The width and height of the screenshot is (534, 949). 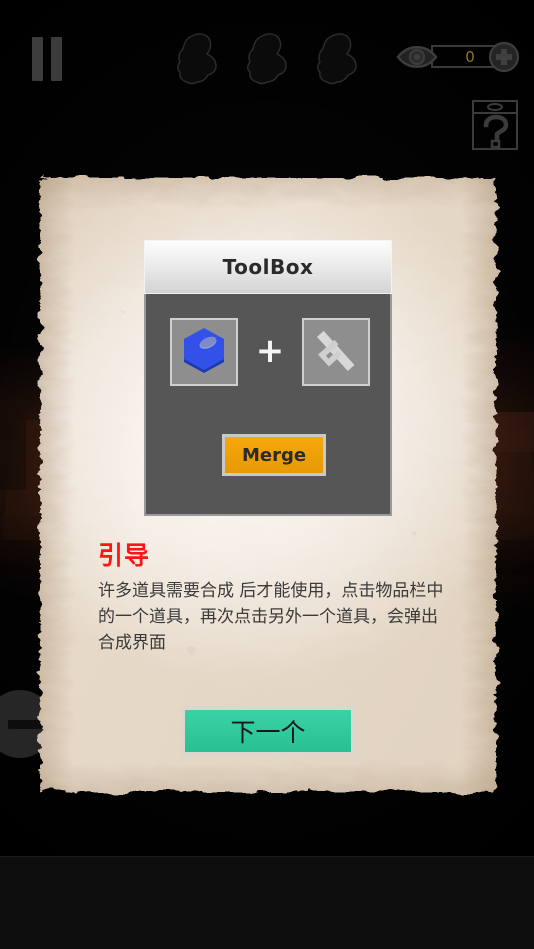 I want to click on item-slot-right, so click(x=336, y=352).